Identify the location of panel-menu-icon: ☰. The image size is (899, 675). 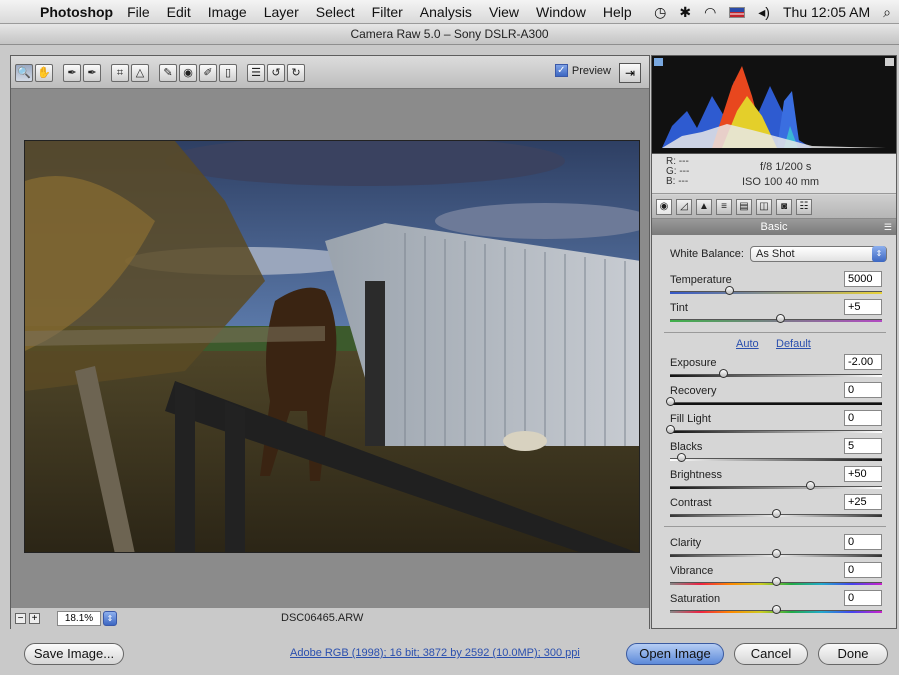
(888, 227).